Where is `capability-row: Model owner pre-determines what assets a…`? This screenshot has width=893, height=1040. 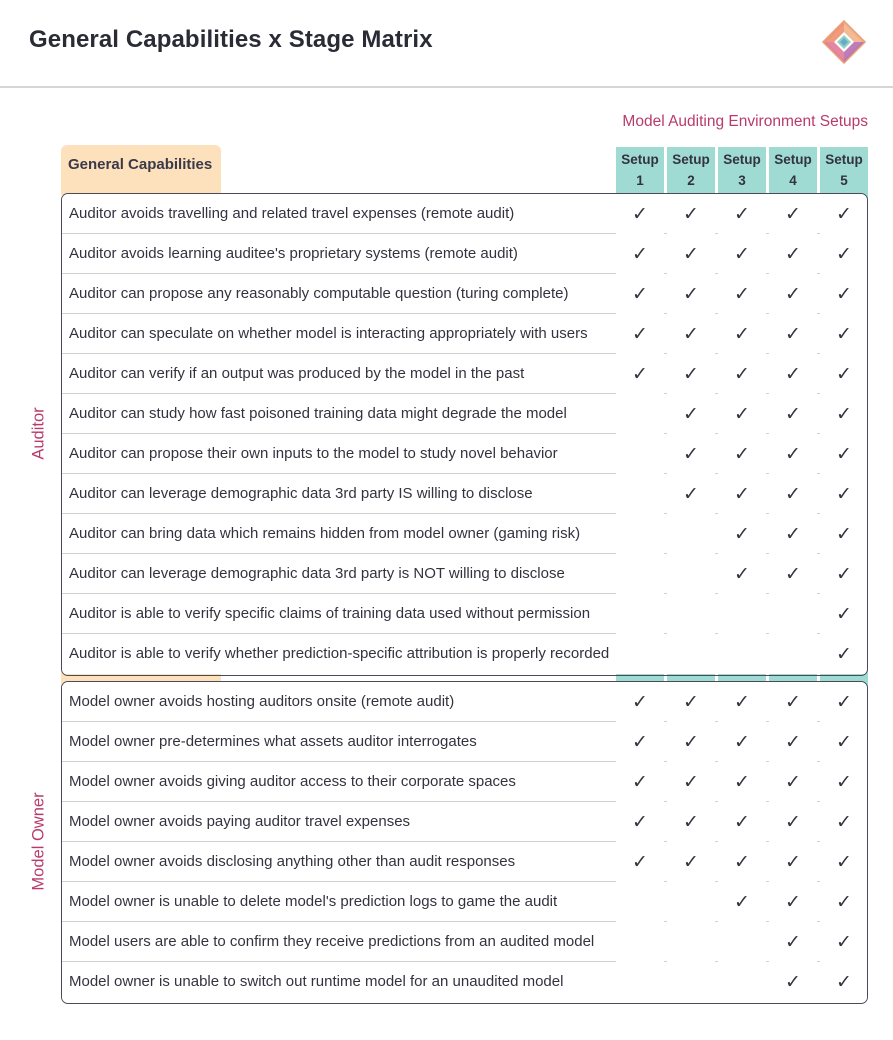 capability-row: Model owner pre-determines what assets a… is located at coordinates (464, 742).